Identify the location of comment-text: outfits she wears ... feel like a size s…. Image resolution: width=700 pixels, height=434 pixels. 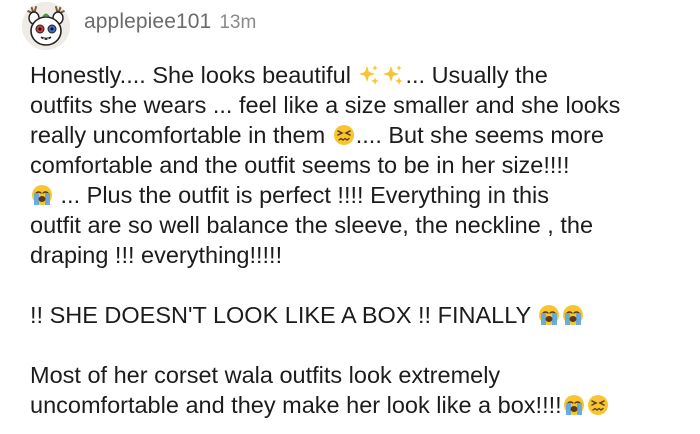
(325, 105).